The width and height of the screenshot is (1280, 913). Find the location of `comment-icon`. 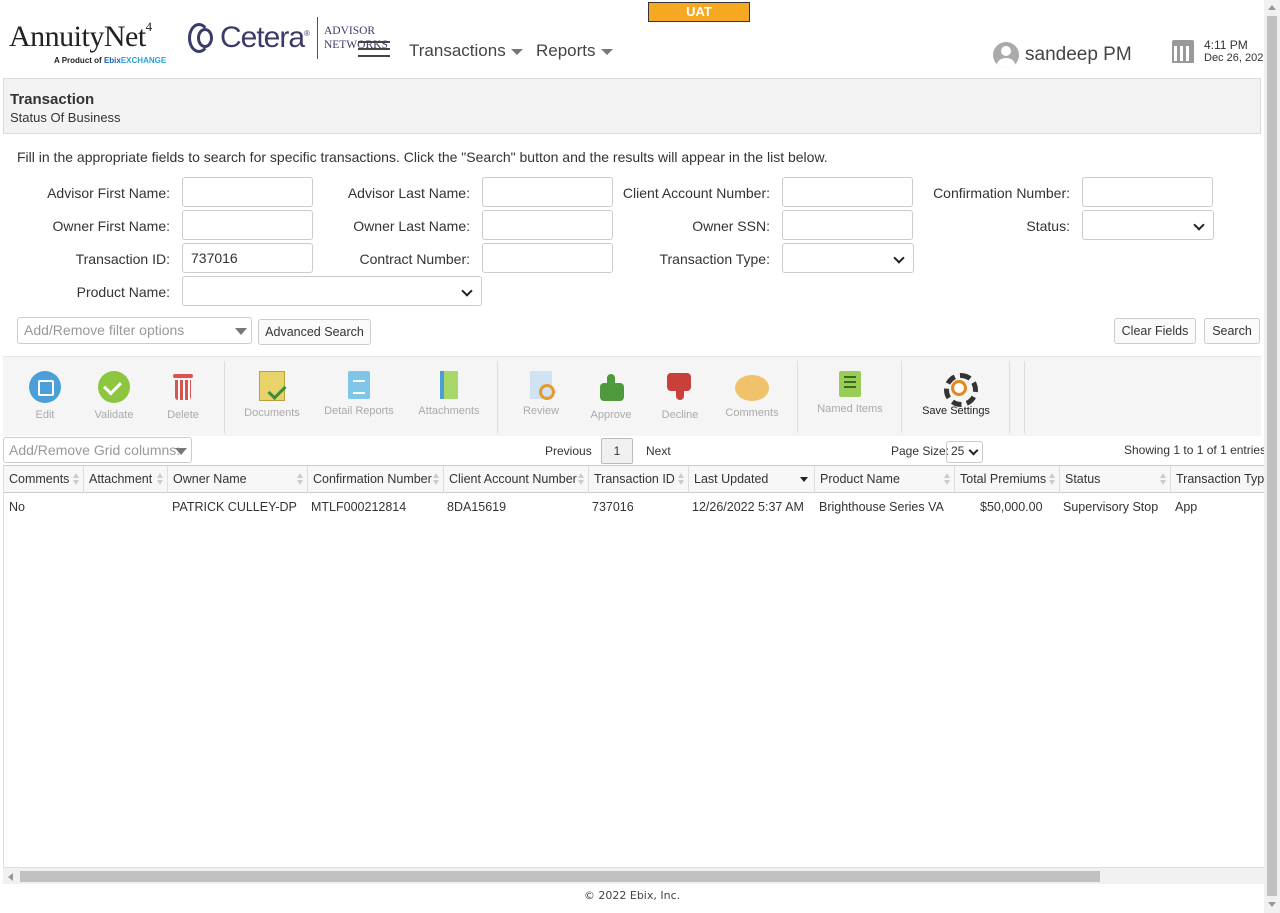

comment-icon is located at coordinates (752, 388).